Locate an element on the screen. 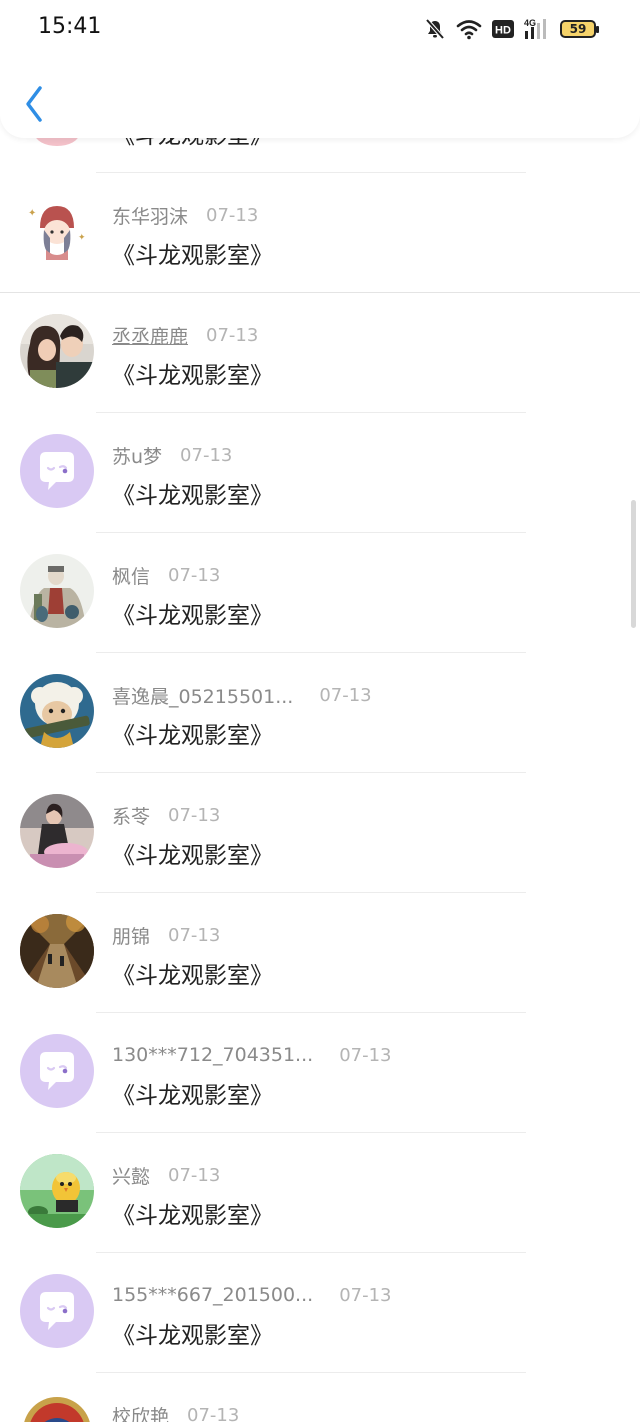  svg-text: 4G is located at coordinates (530, 23).